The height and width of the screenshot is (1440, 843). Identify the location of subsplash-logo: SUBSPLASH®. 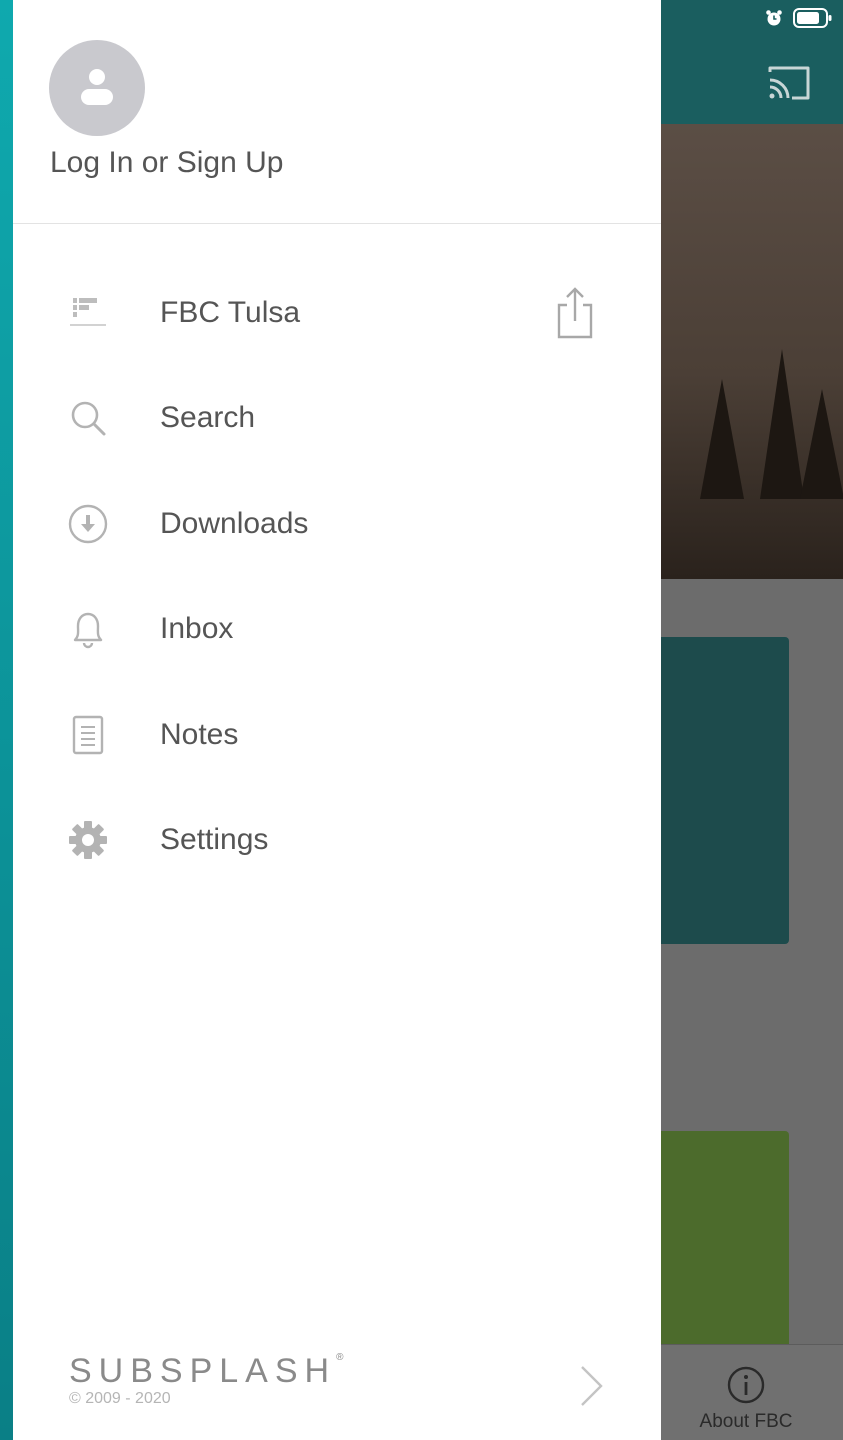
(206, 1371).